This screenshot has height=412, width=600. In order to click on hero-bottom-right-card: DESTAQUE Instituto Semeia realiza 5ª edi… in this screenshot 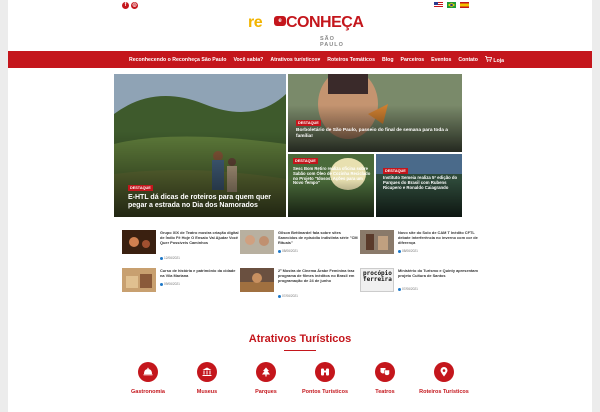, I will do `click(419, 185)`.